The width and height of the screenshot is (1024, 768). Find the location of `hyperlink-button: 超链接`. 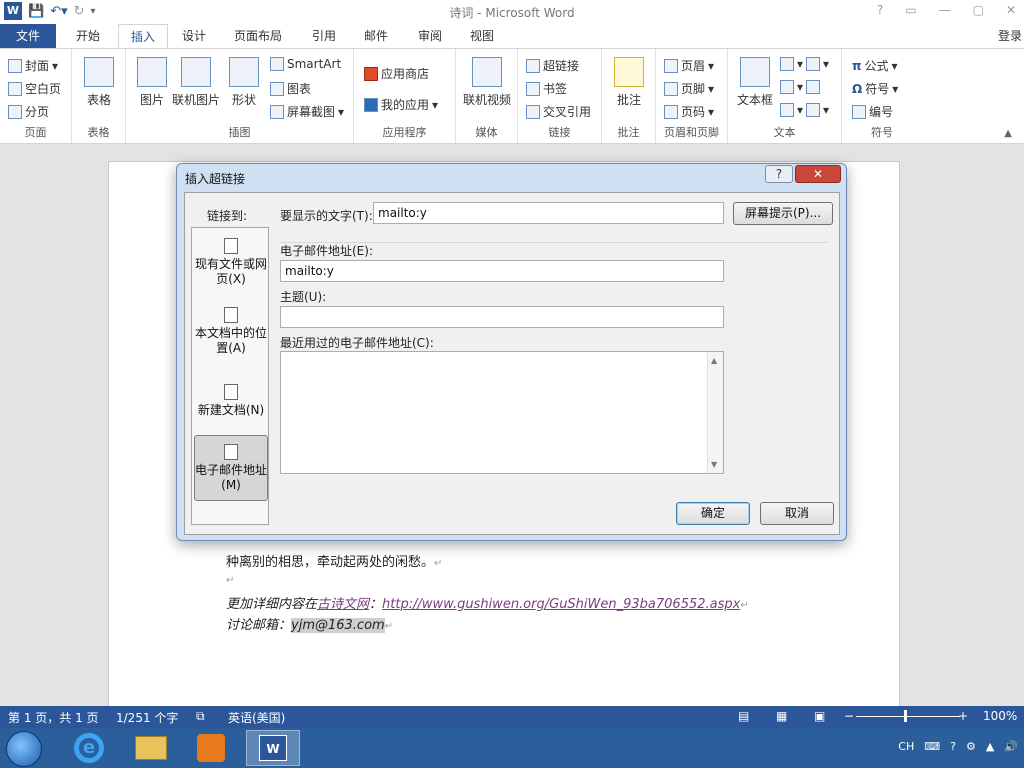

hyperlink-button: 超链接 is located at coordinates (552, 65).